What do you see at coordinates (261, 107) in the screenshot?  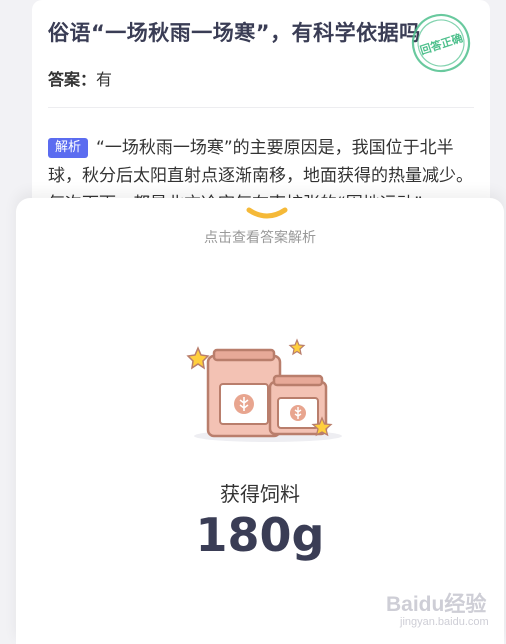 I see `divider` at bounding box center [261, 107].